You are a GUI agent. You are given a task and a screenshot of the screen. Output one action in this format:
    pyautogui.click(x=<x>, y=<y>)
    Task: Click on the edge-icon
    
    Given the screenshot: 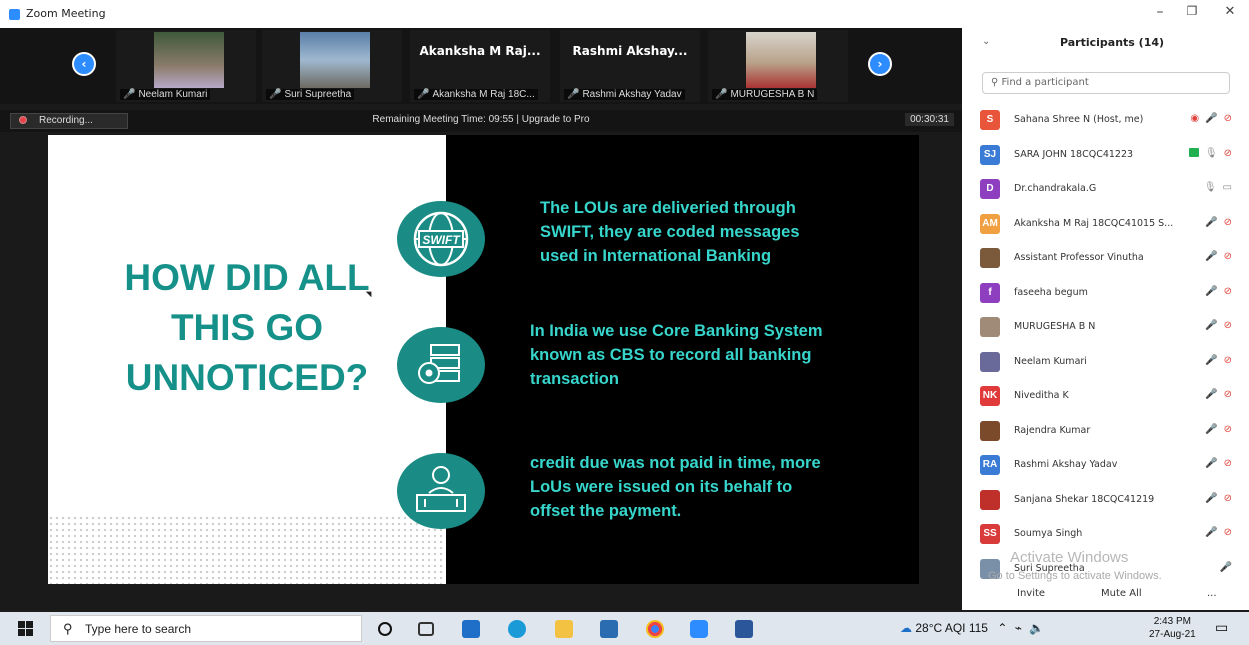 What is the action you would take?
    pyautogui.click(x=517, y=629)
    